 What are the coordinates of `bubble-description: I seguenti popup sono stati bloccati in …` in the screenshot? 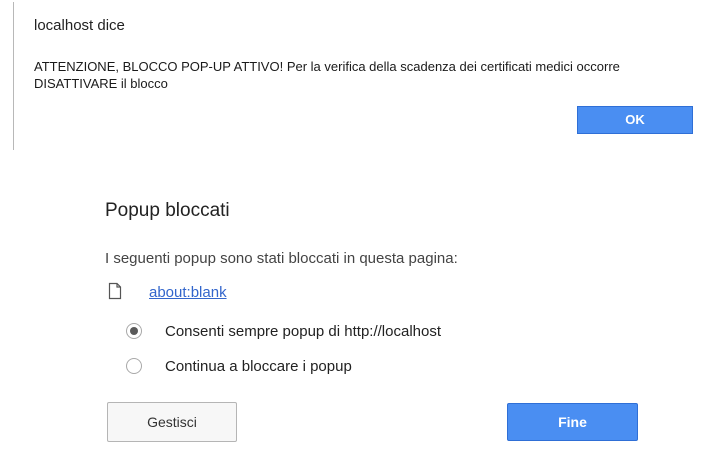 It's located at (281, 258).